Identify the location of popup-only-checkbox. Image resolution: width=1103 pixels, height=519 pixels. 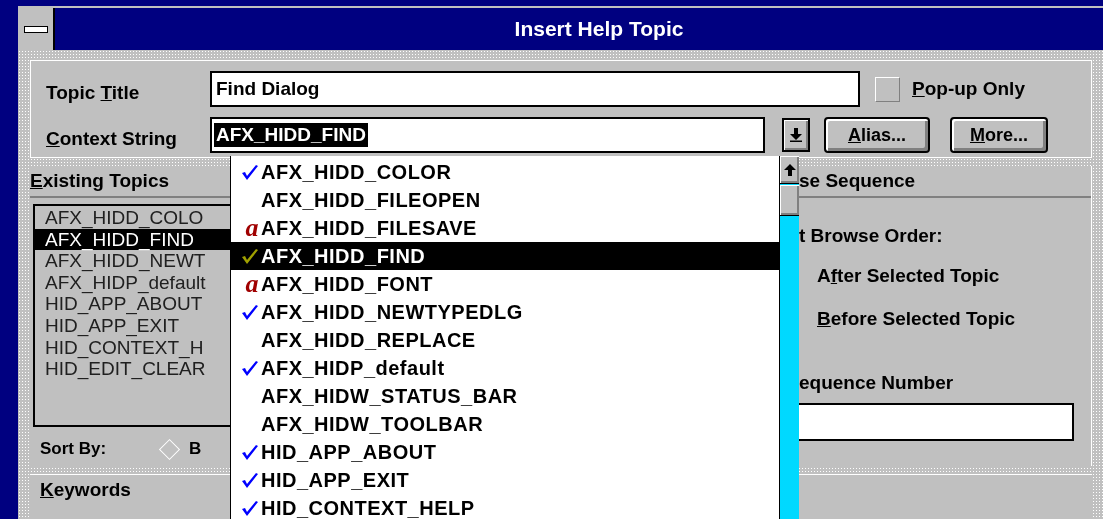
(887, 89).